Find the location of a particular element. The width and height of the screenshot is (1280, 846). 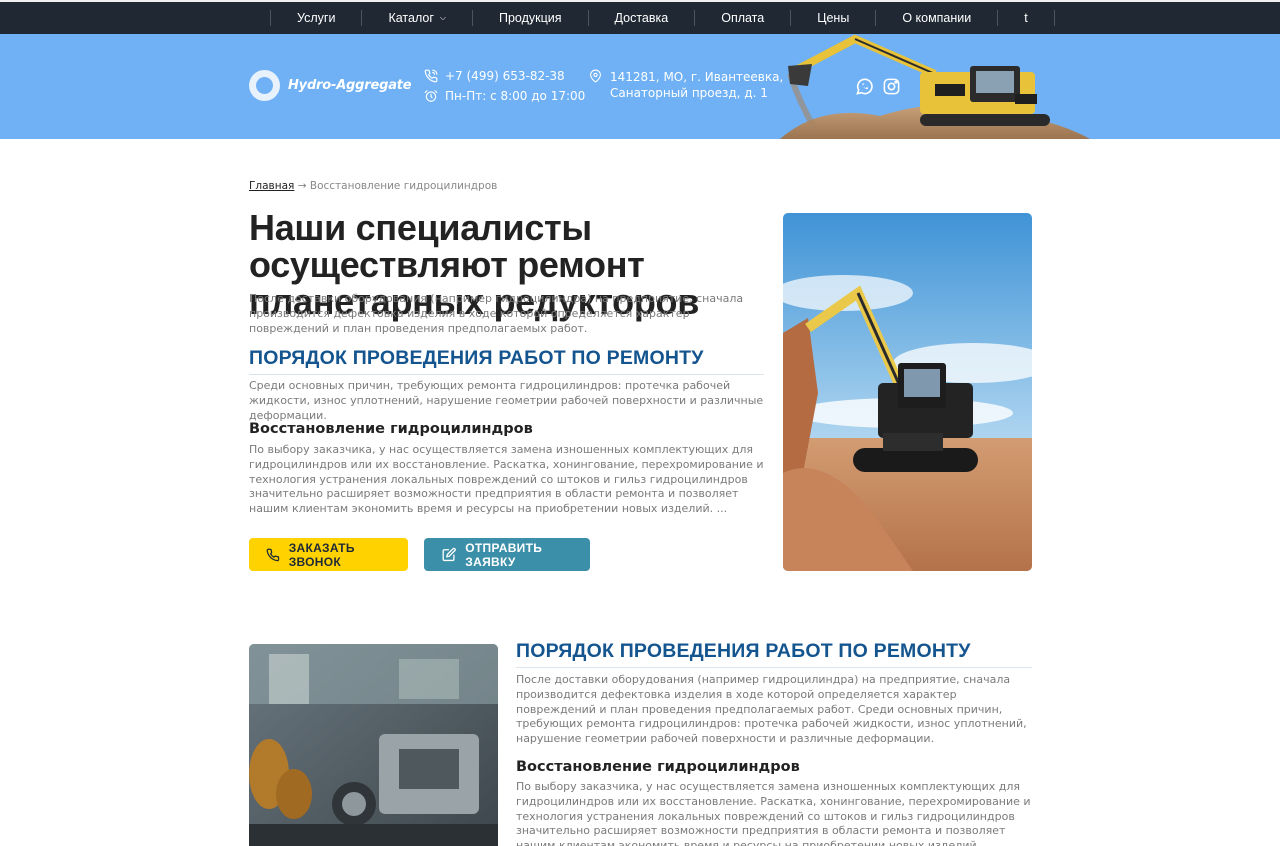

nav-item-delivery: Доставка is located at coordinates (641, 18).